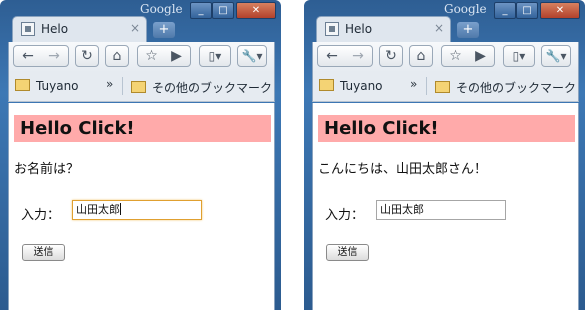 The height and width of the screenshot is (310, 587). Describe the element at coordinates (47, 169) in the screenshot. I see `message-text: お名前は？` at that location.